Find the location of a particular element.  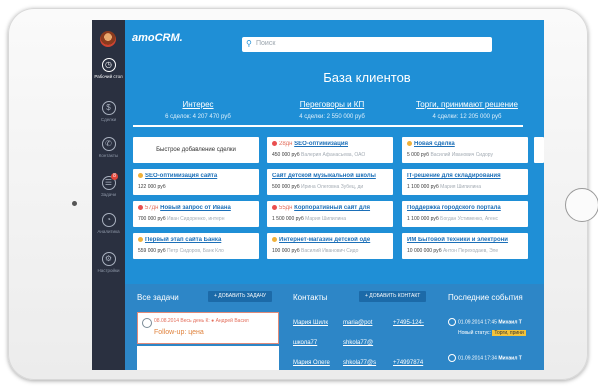

deal-title: IT-решение для складирования is located at coordinates (454, 176).